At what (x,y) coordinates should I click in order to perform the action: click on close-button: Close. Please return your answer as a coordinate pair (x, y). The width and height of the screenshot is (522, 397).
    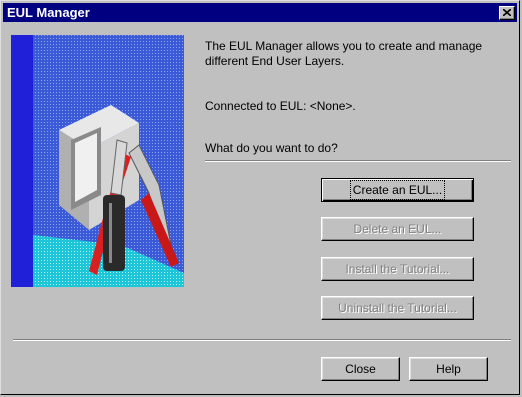
    Looking at the image, I should click on (360, 369).